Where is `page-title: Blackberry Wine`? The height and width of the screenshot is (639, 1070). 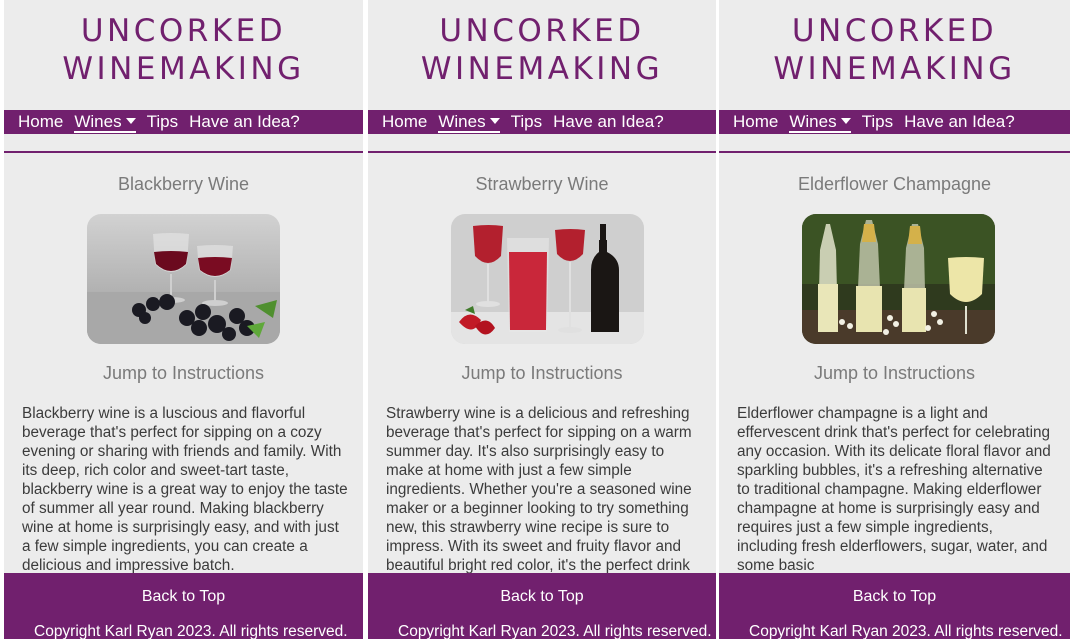 page-title: Blackberry Wine is located at coordinates (183, 184).